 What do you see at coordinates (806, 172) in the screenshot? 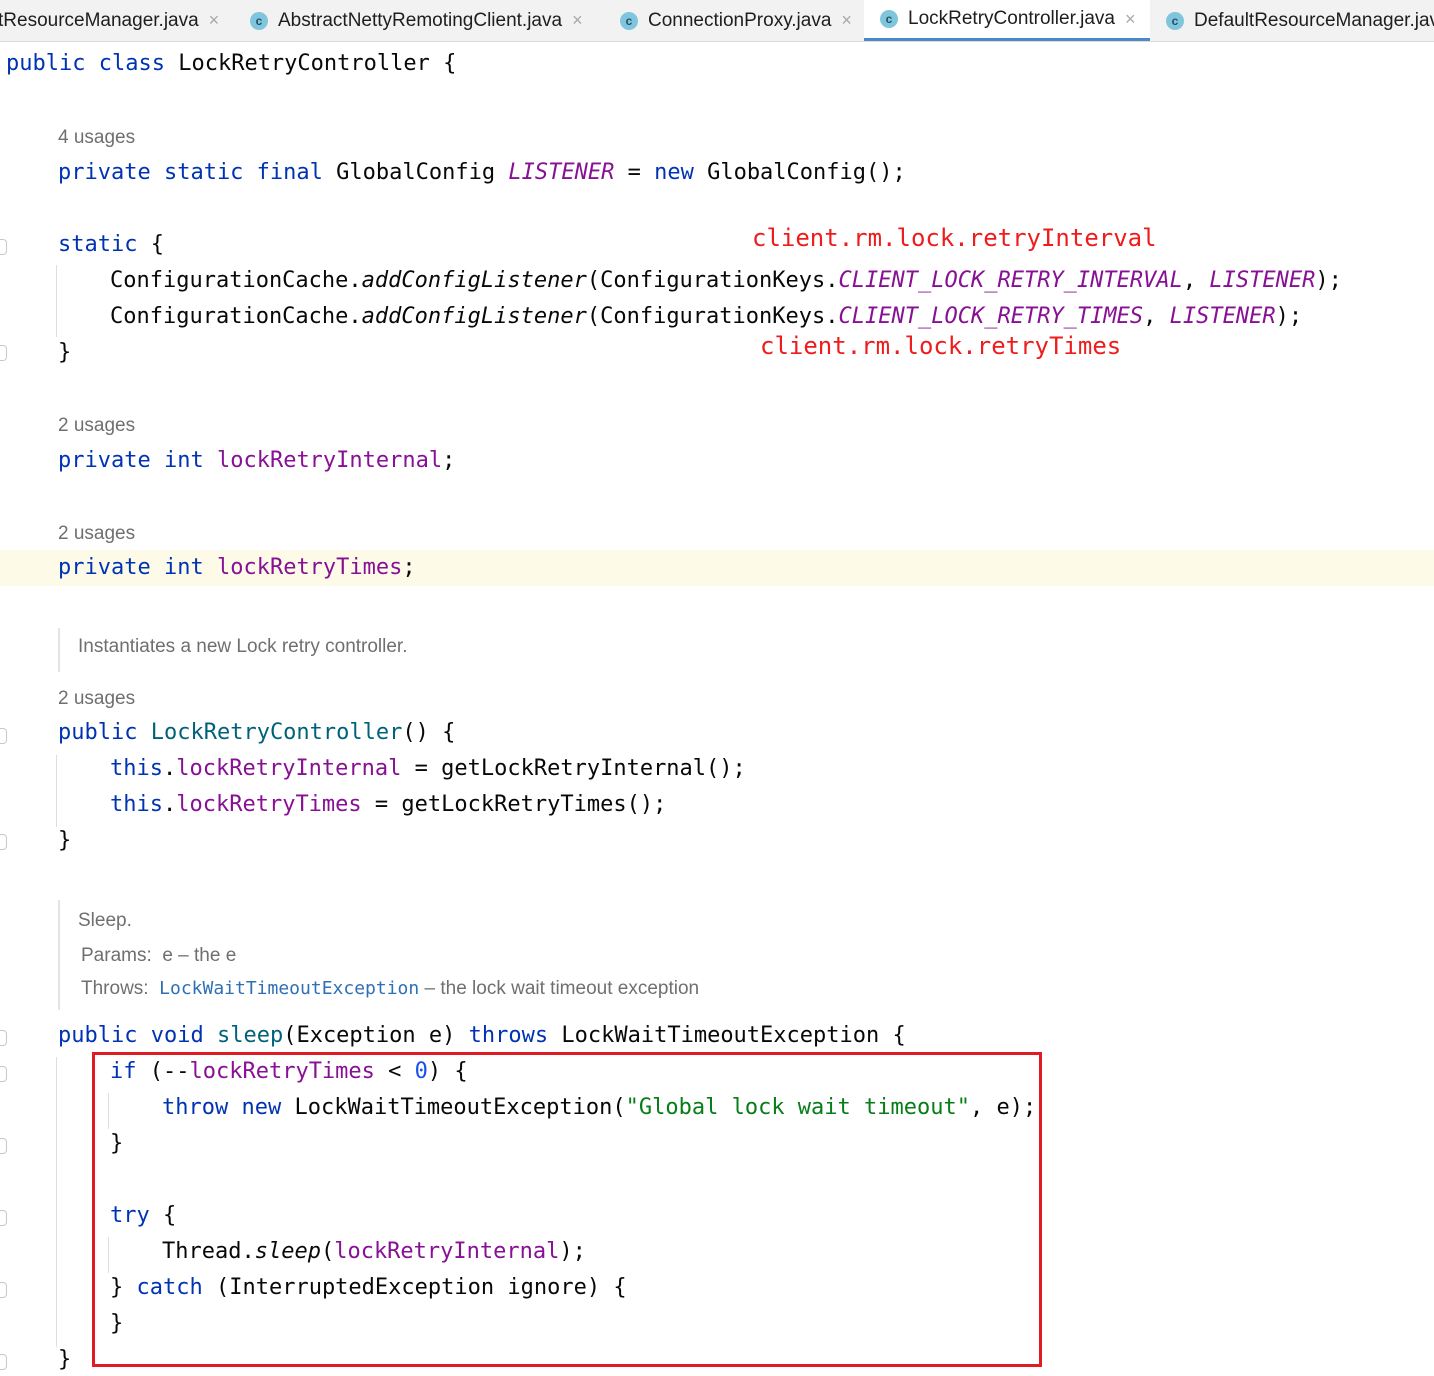
I see `constructor-call: GlobalConfig();` at bounding box center [806, 172].